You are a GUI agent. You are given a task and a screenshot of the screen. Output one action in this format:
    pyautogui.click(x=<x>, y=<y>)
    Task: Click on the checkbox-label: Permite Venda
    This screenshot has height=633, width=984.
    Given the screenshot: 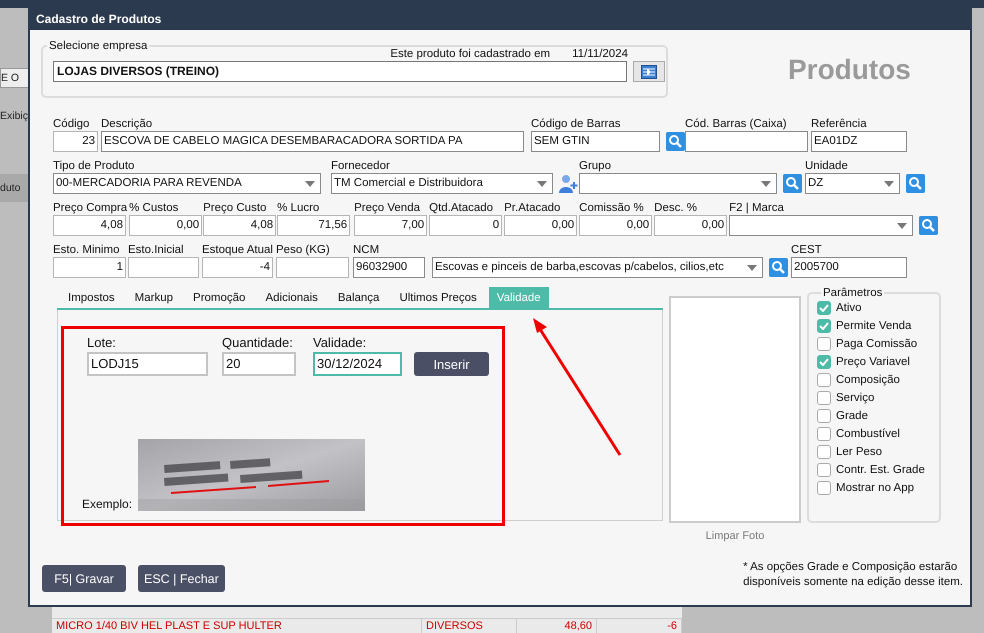 What is the action you would take?
    pyautogui.click(x=874, y=326)
    